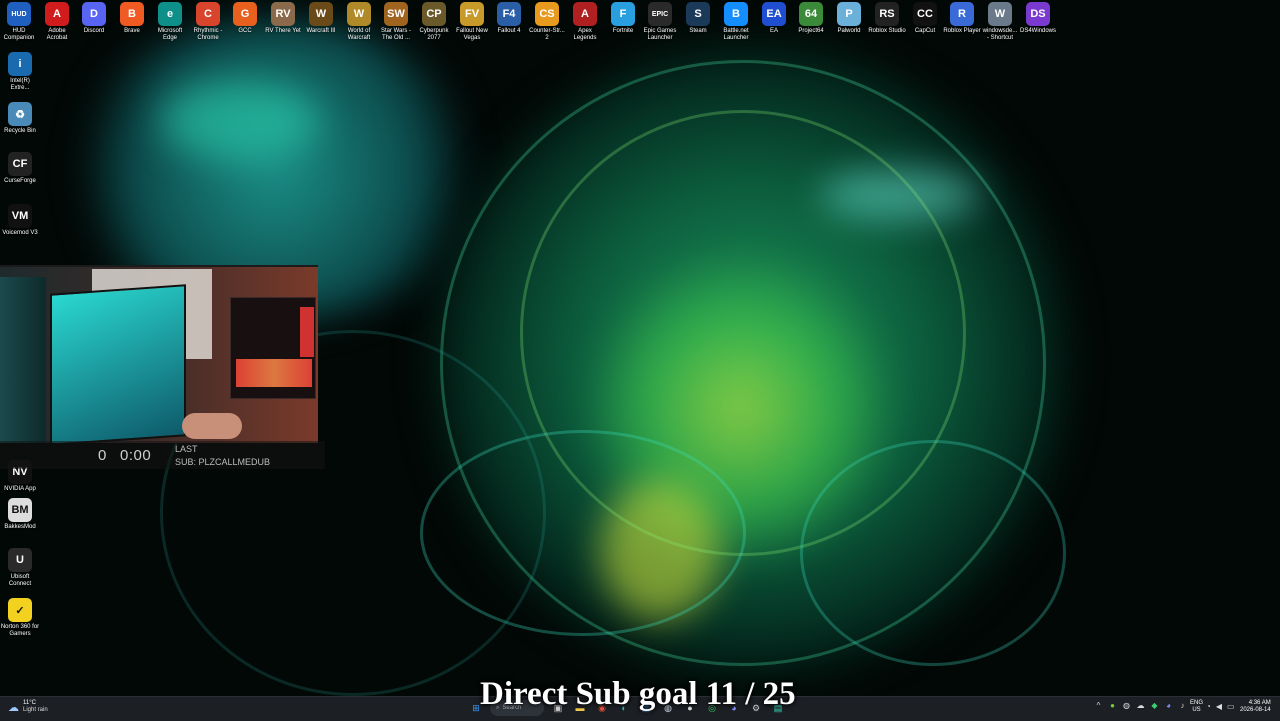 This screenshot has height=721, width=1280. I want to click on desktop-icon-steam: S Steam, so click(698, 18).